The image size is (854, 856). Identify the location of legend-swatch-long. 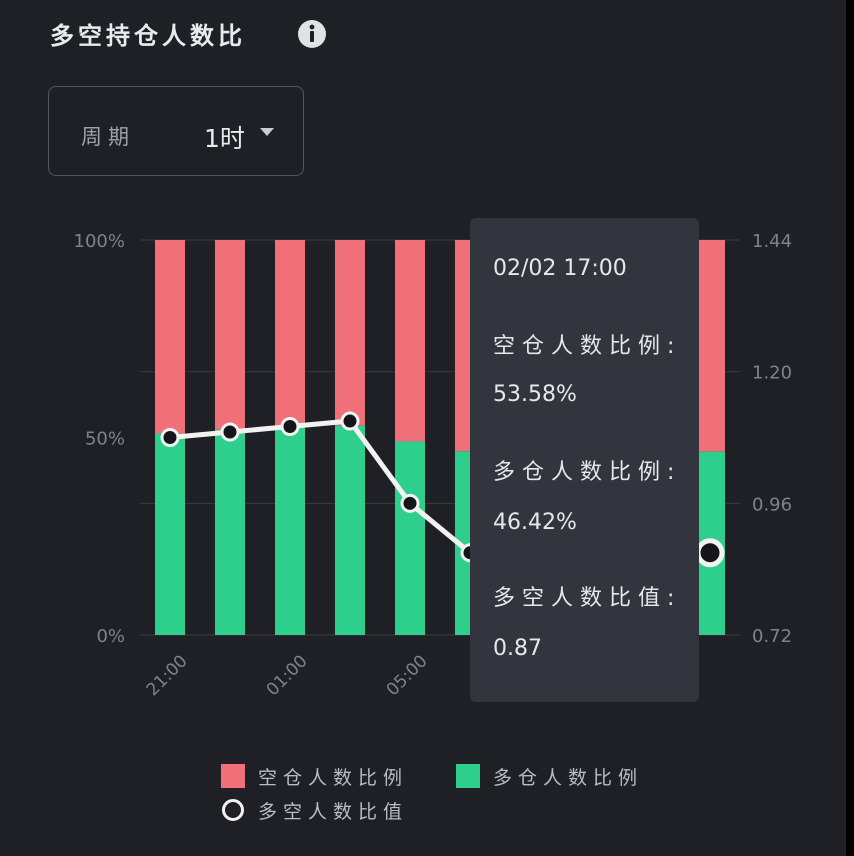
(468, 776).